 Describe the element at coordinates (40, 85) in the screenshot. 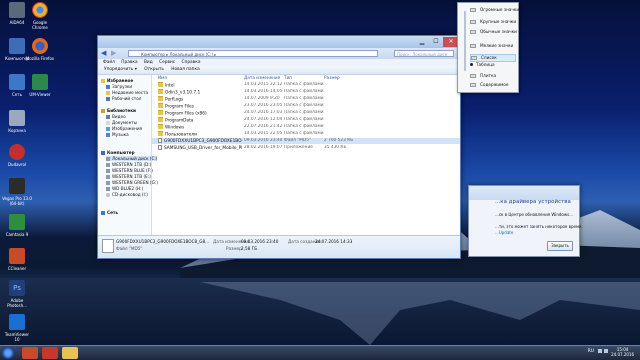

I see `desktop-icon-umviewer: UM-Viewer` at that location.